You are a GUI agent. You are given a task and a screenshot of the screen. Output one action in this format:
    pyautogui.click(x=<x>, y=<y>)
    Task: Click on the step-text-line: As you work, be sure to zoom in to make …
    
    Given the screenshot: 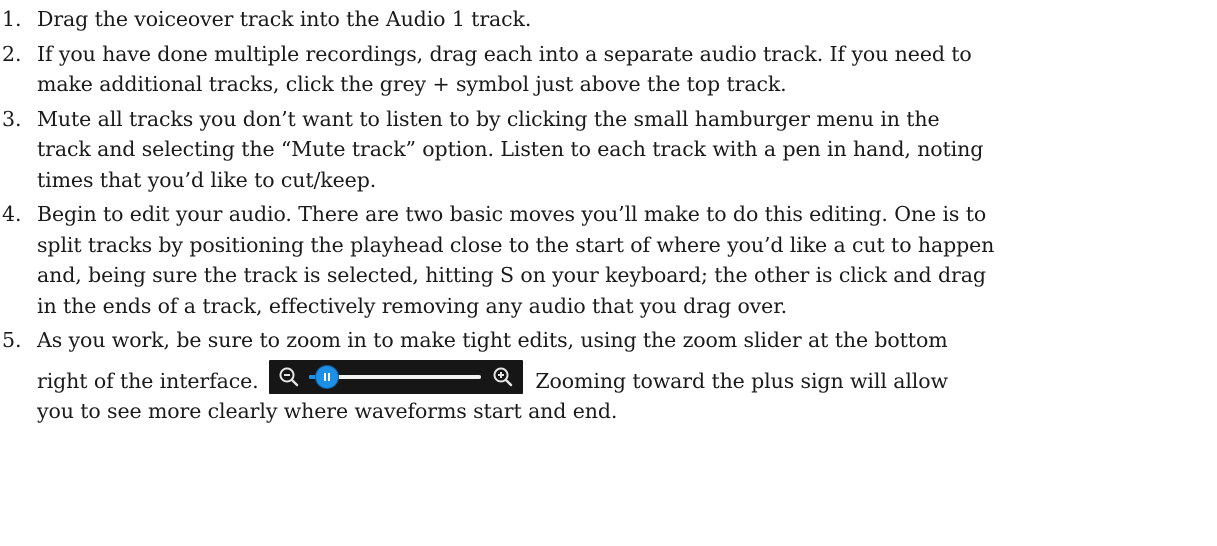 What is the action you would take?
    pyautogui.click(x=492, y=340)
    